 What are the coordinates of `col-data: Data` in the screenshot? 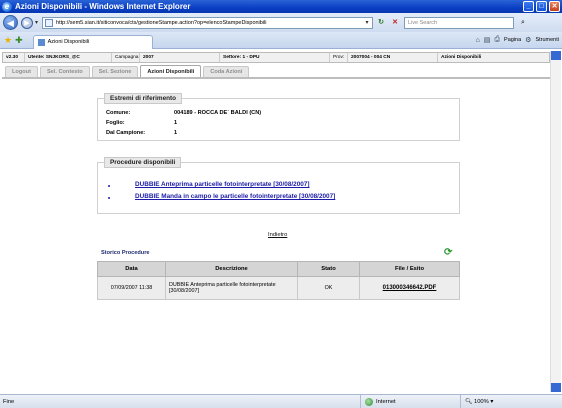 It's located at (131, 269).